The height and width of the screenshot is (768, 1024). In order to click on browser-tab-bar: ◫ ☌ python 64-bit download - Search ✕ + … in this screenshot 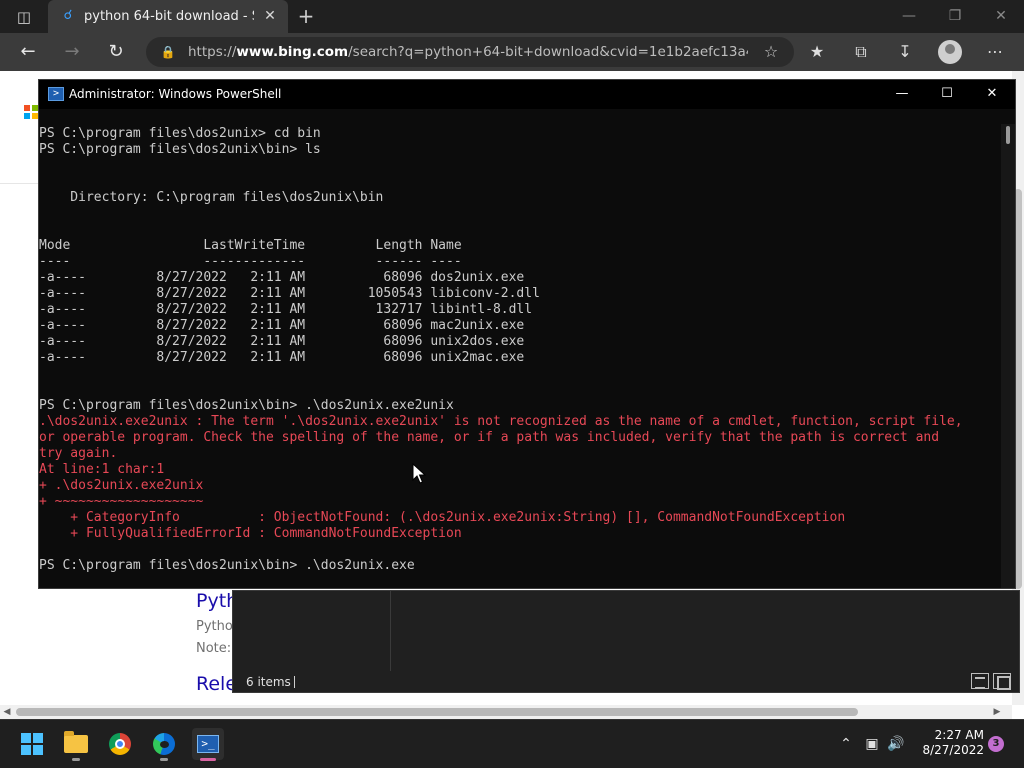, I will do `click(512, 16)`.